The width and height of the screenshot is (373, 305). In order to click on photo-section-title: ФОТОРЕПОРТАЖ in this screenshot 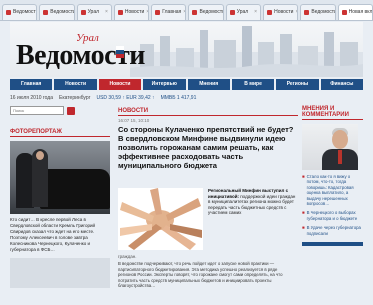, I will do `click(60, 133)`.